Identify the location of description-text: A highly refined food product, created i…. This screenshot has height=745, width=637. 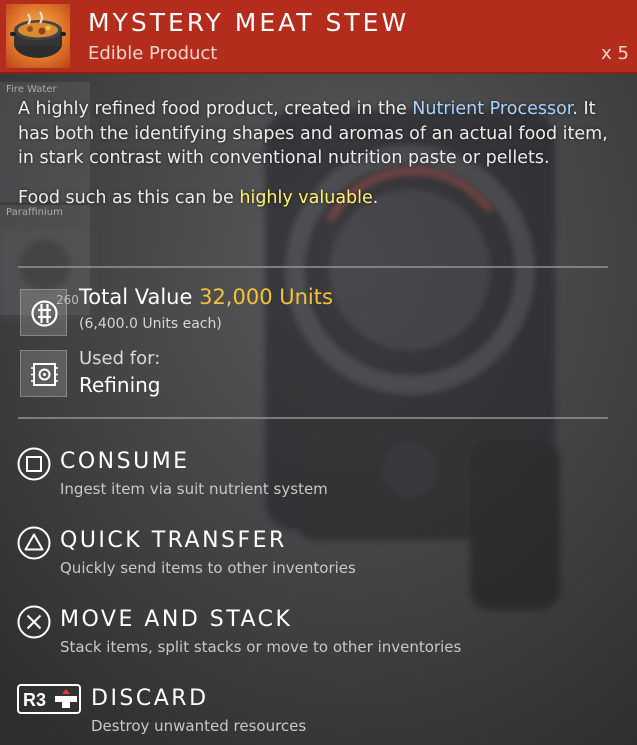
(215, 109).